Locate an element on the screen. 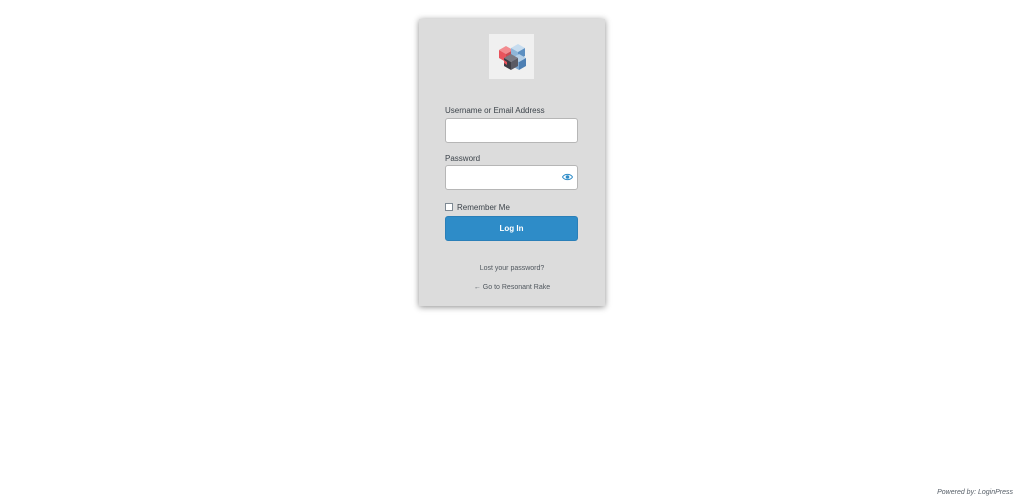 This screenshot has width=1024, height=503. show-password-button is located at coordinates (567, 177).